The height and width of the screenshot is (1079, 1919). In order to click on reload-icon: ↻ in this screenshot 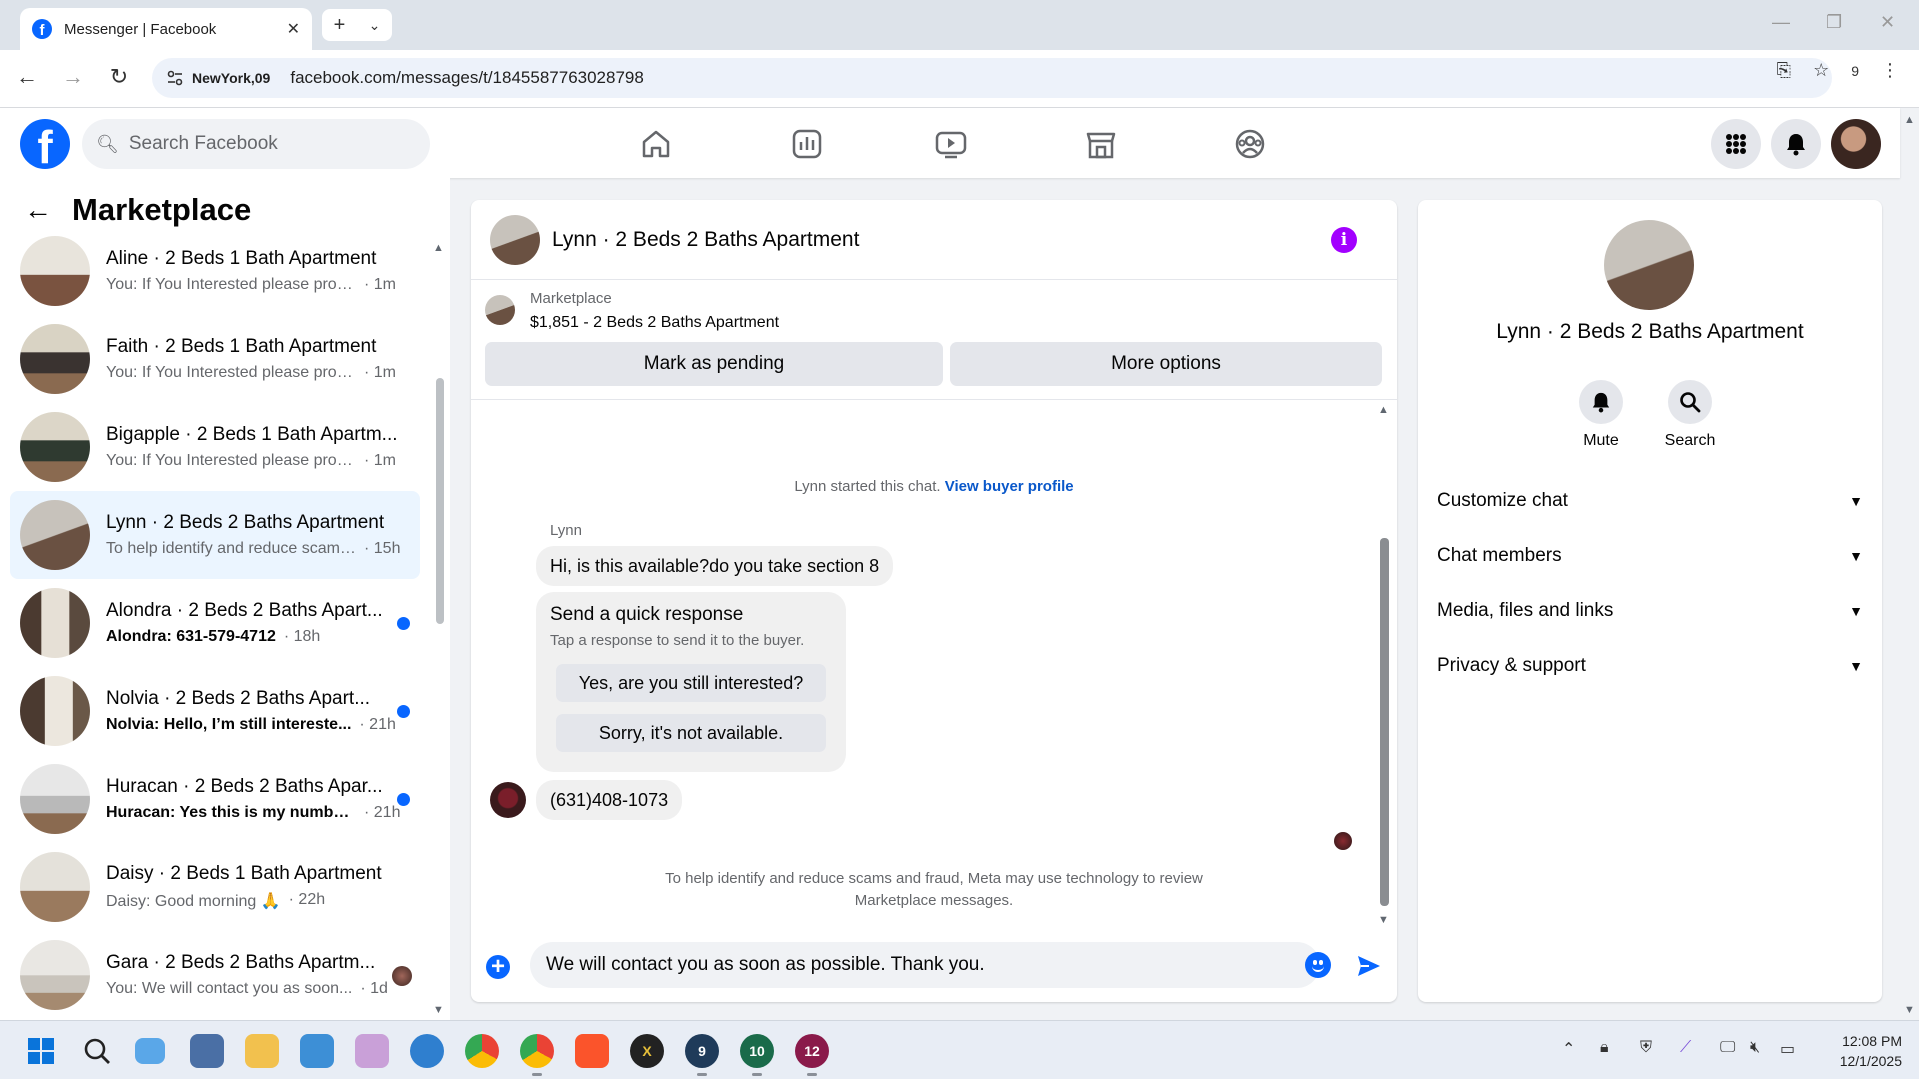, I will do `click(119, 77)`.